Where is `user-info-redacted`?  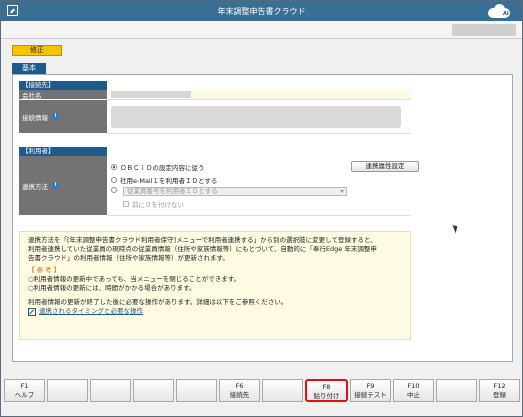
user-info-redacted is located at coordinates (484, 30).